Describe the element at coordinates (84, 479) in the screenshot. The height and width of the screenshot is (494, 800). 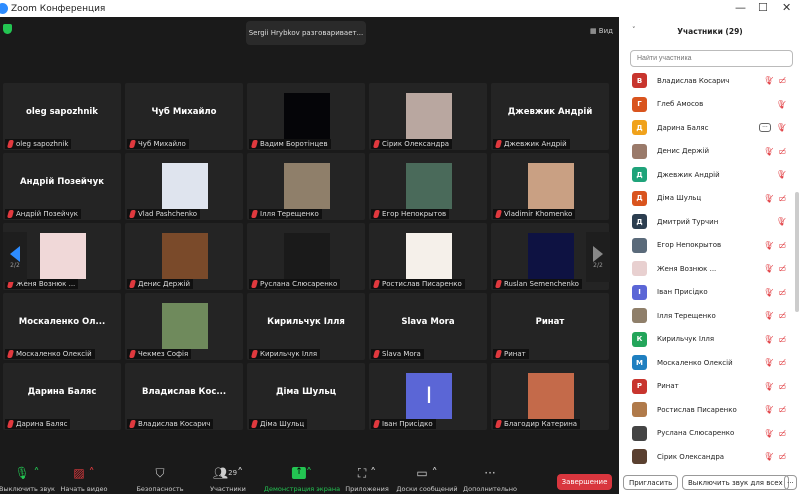
I see `start-video-button: ▨ ˄ Начать видео` at that location.